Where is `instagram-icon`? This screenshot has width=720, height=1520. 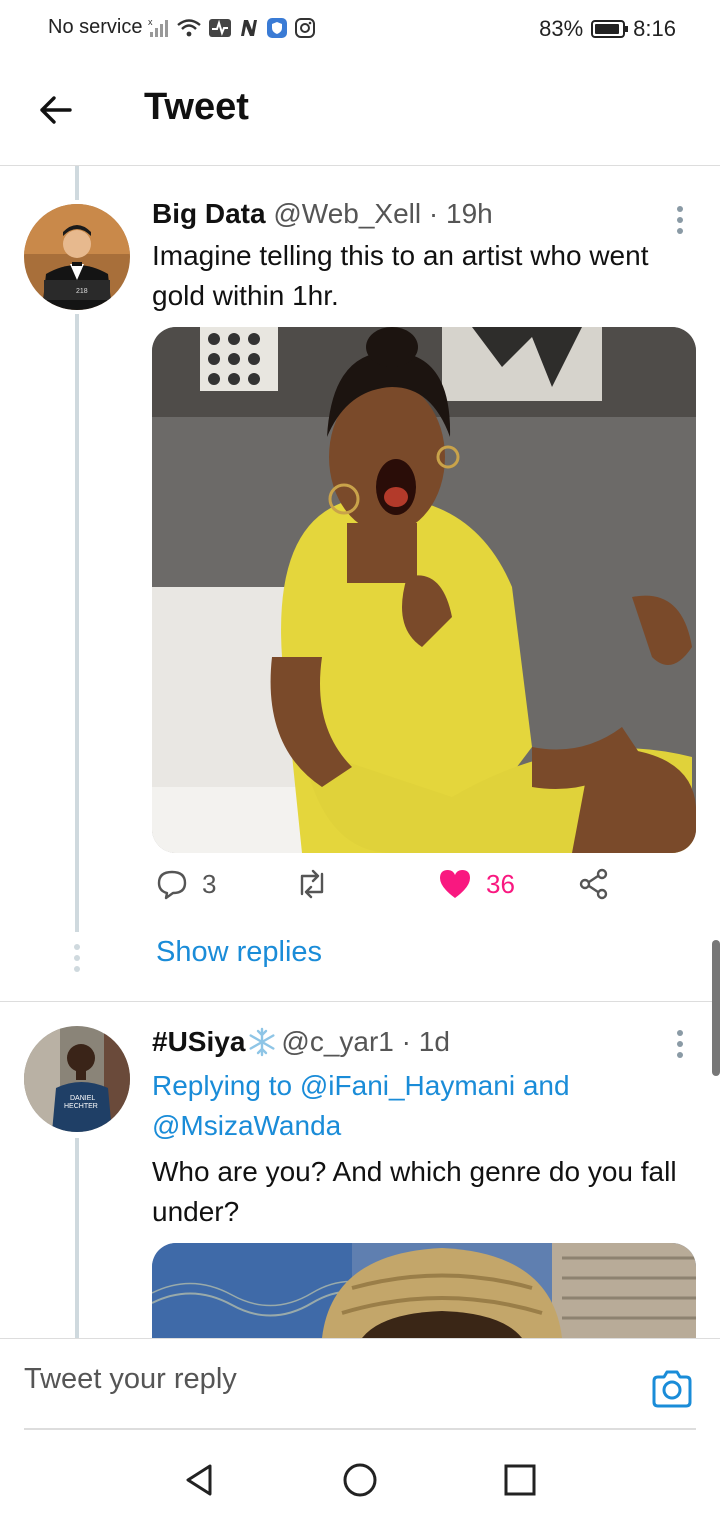
instagram-icon is located at coordinates (305, 27).